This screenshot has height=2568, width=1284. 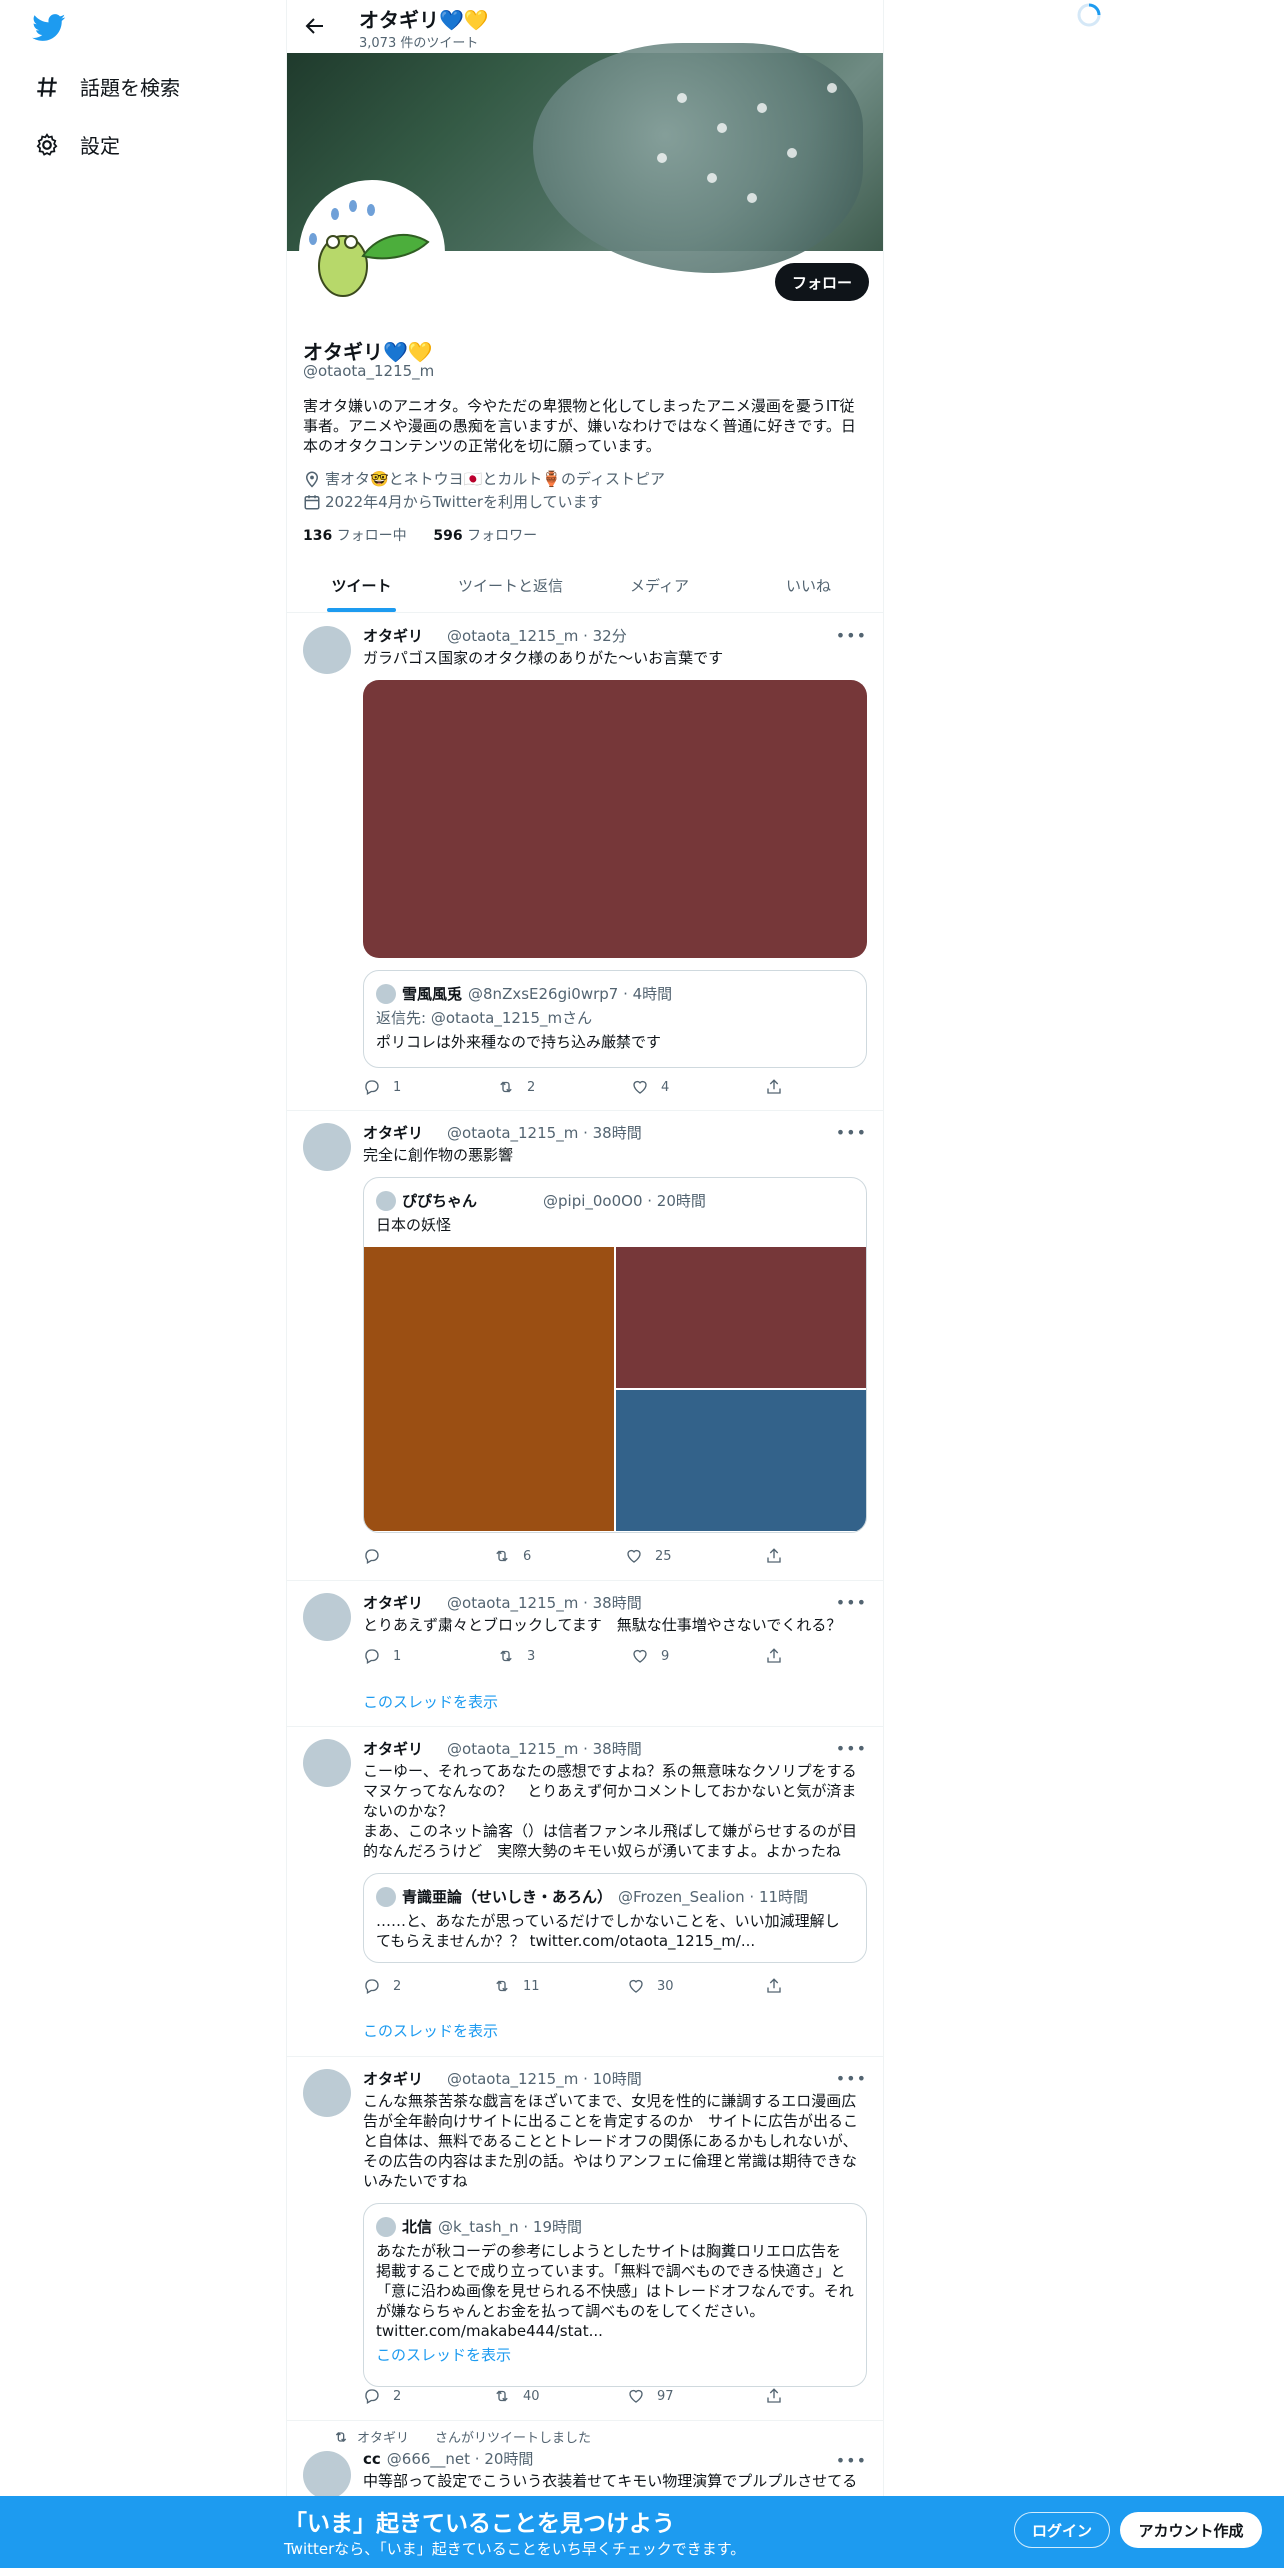 I want to click on tab-tweets: ツイート, so click(x=361, y=586).